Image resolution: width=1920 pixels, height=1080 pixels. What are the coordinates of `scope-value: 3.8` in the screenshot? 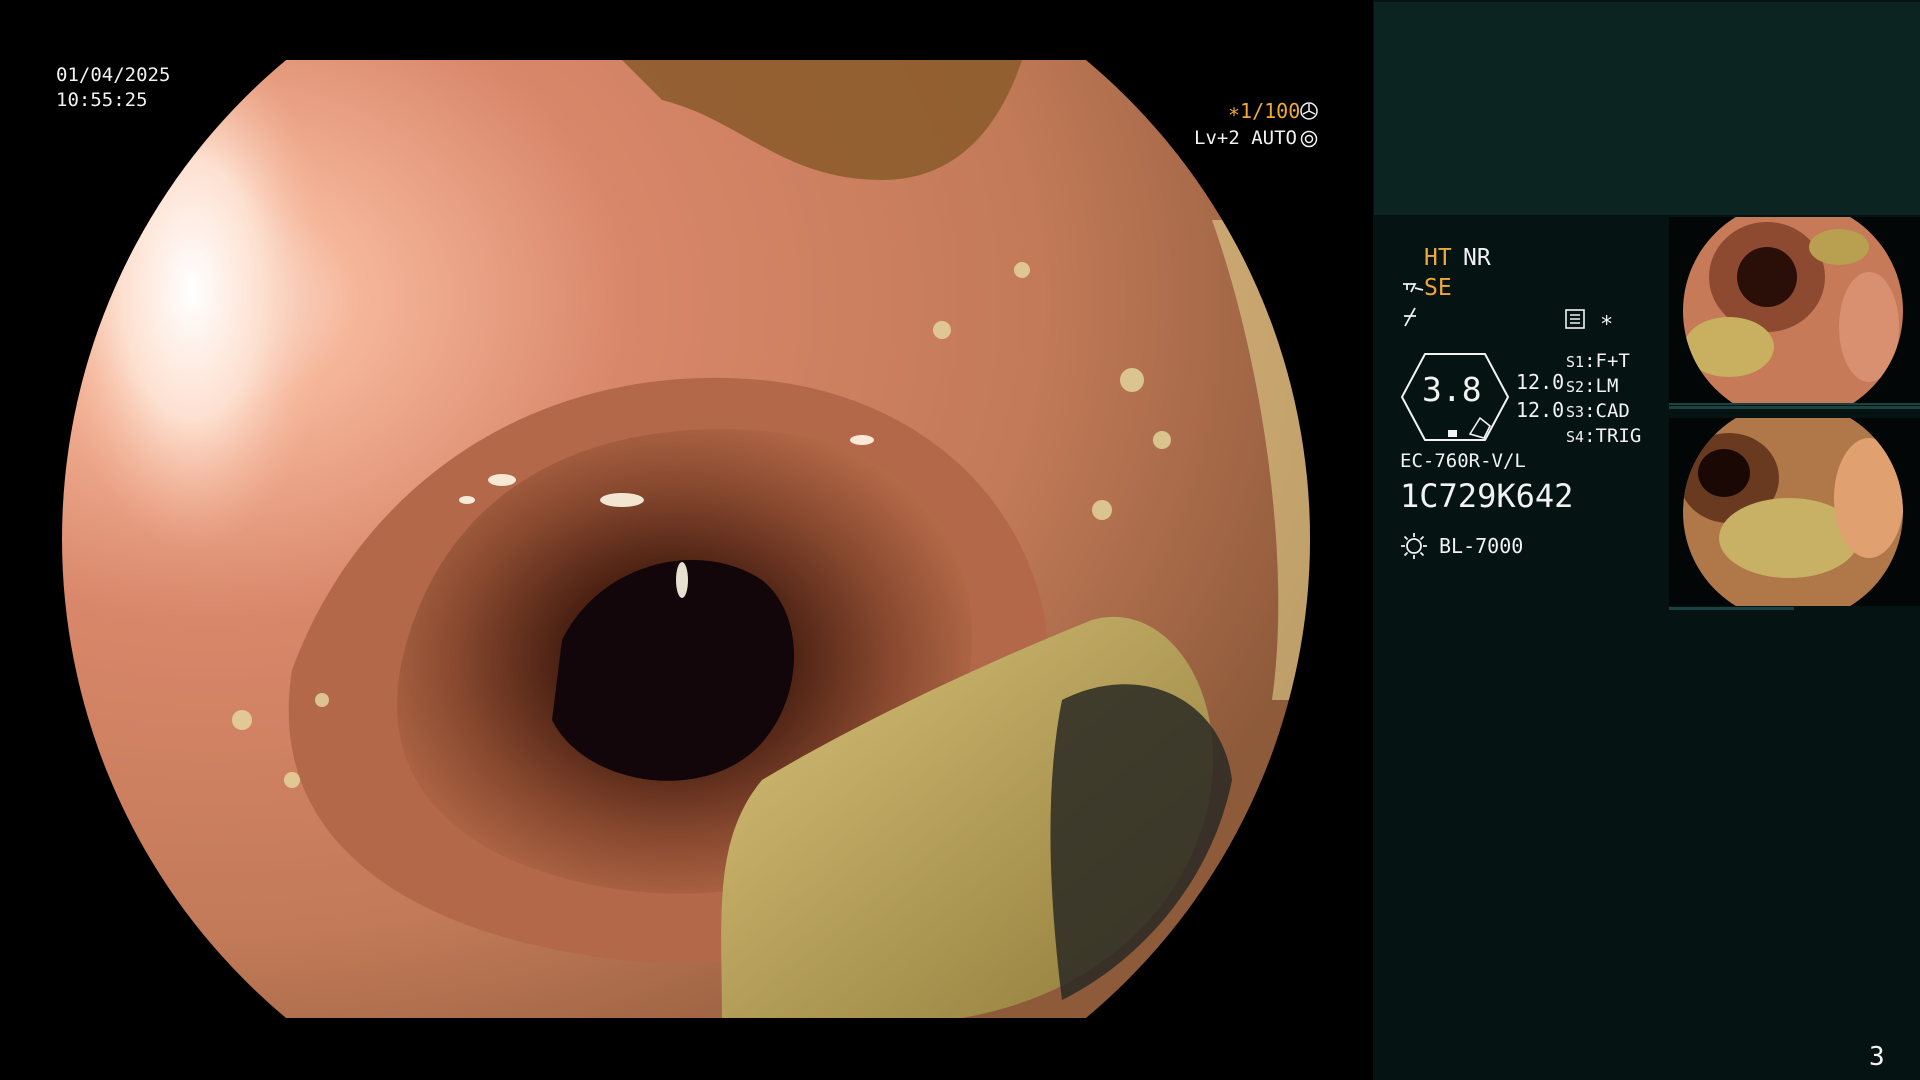 It's located at (1452, 389).